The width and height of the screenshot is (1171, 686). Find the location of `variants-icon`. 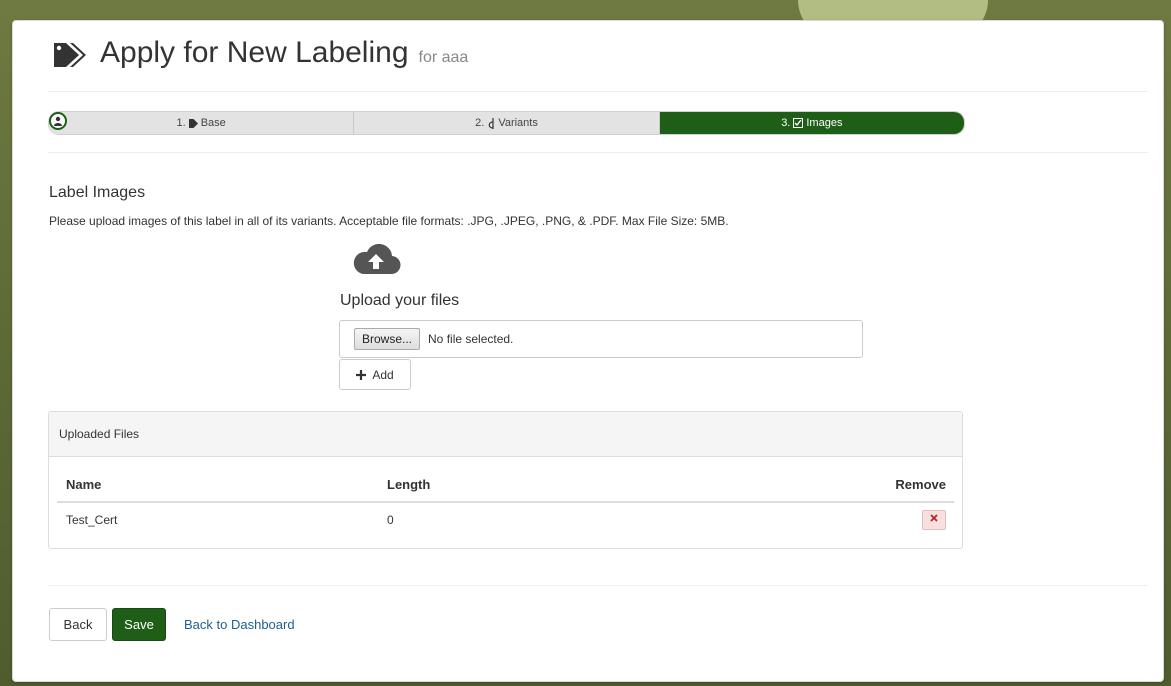

variants-icon is located at coordinates (491, 123).